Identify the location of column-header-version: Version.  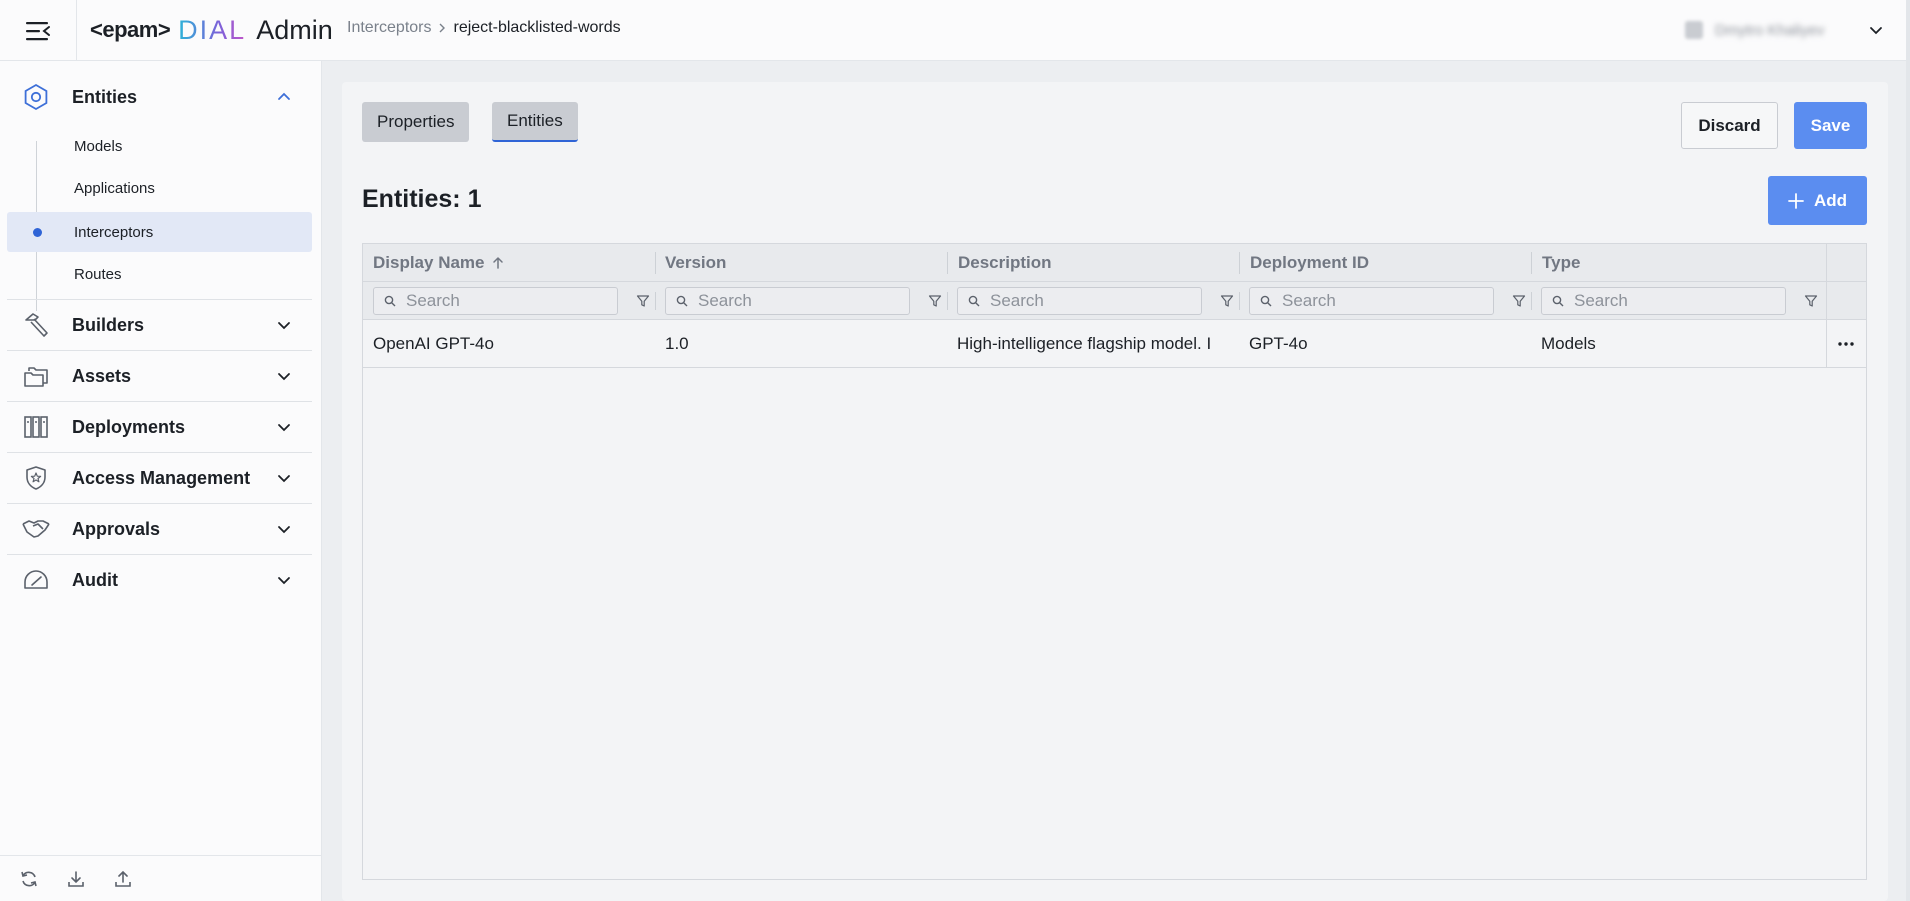
(801, 263).